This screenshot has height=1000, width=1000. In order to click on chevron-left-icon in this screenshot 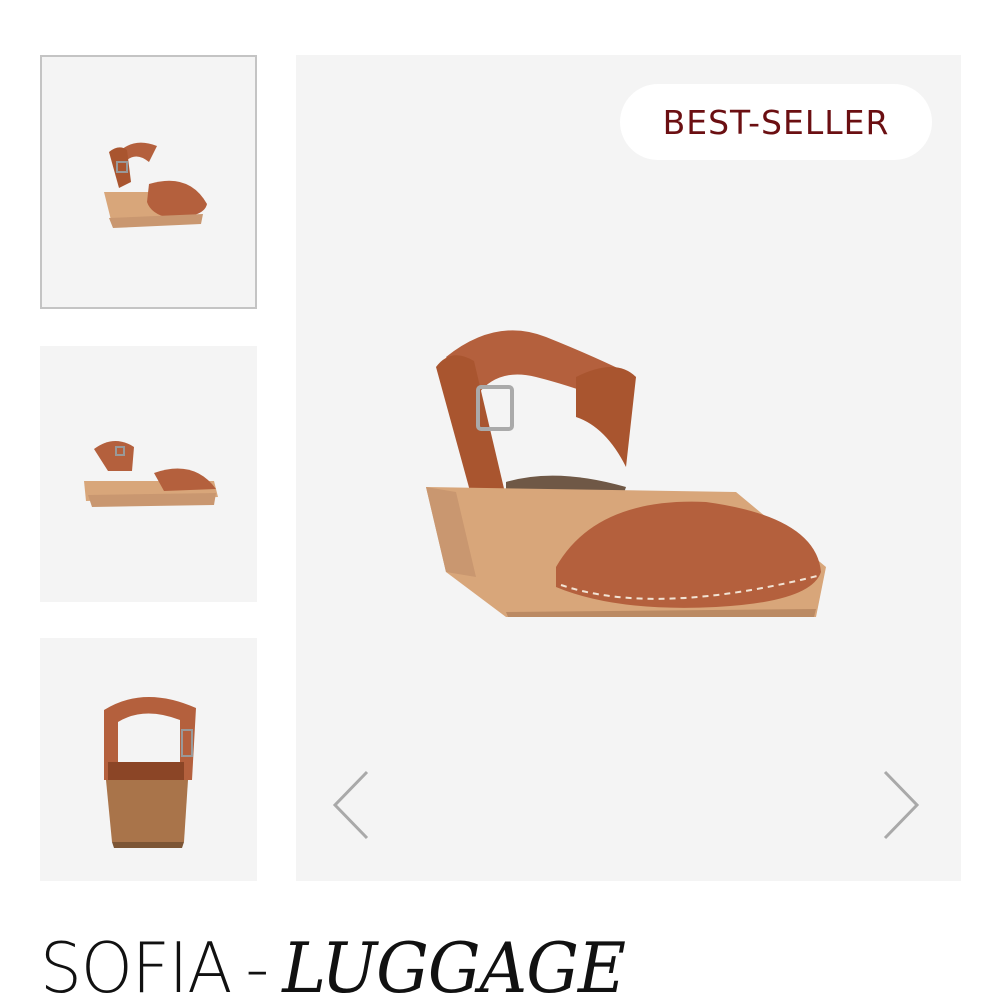, I will do `click(350, 805)`.